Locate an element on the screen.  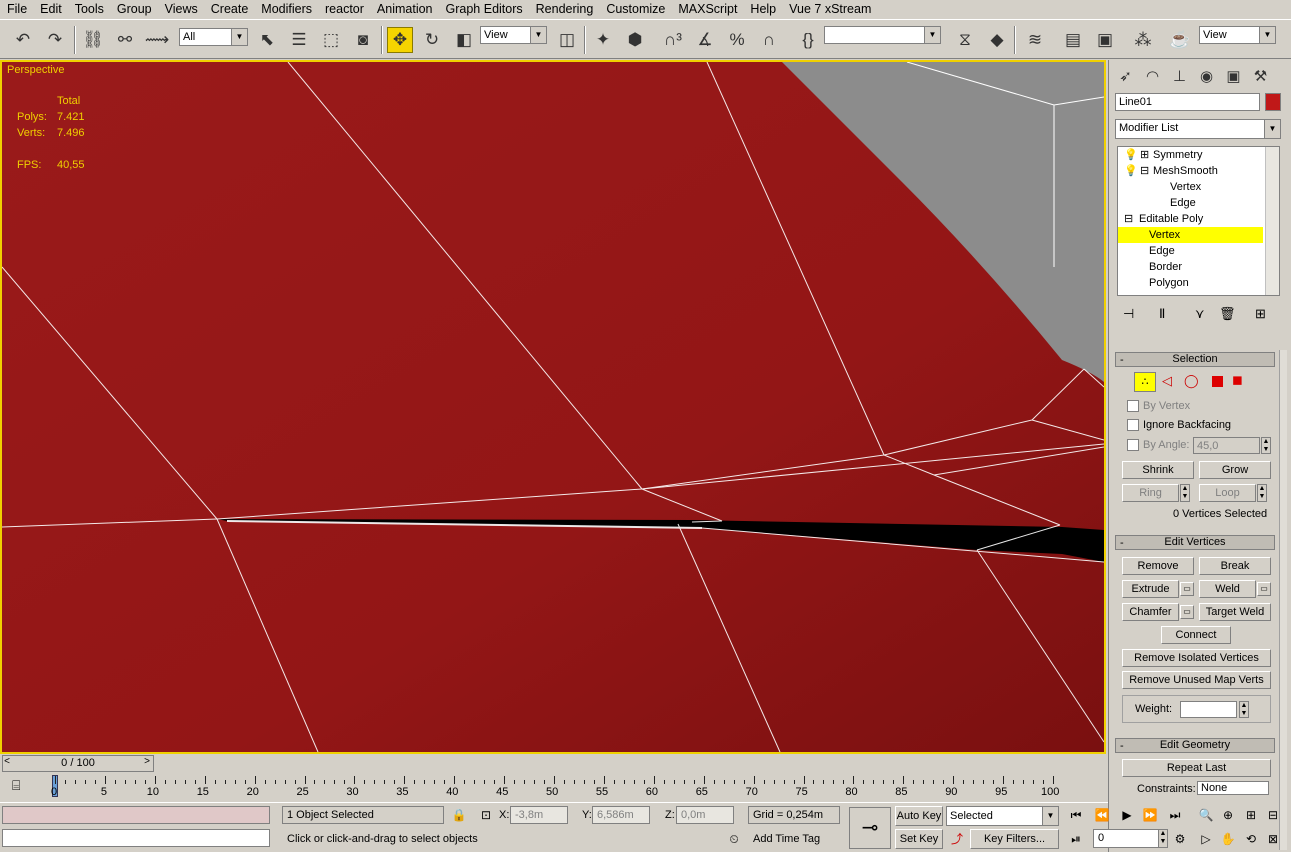
grow-button: Grow is located at coordinates (1235, 470).